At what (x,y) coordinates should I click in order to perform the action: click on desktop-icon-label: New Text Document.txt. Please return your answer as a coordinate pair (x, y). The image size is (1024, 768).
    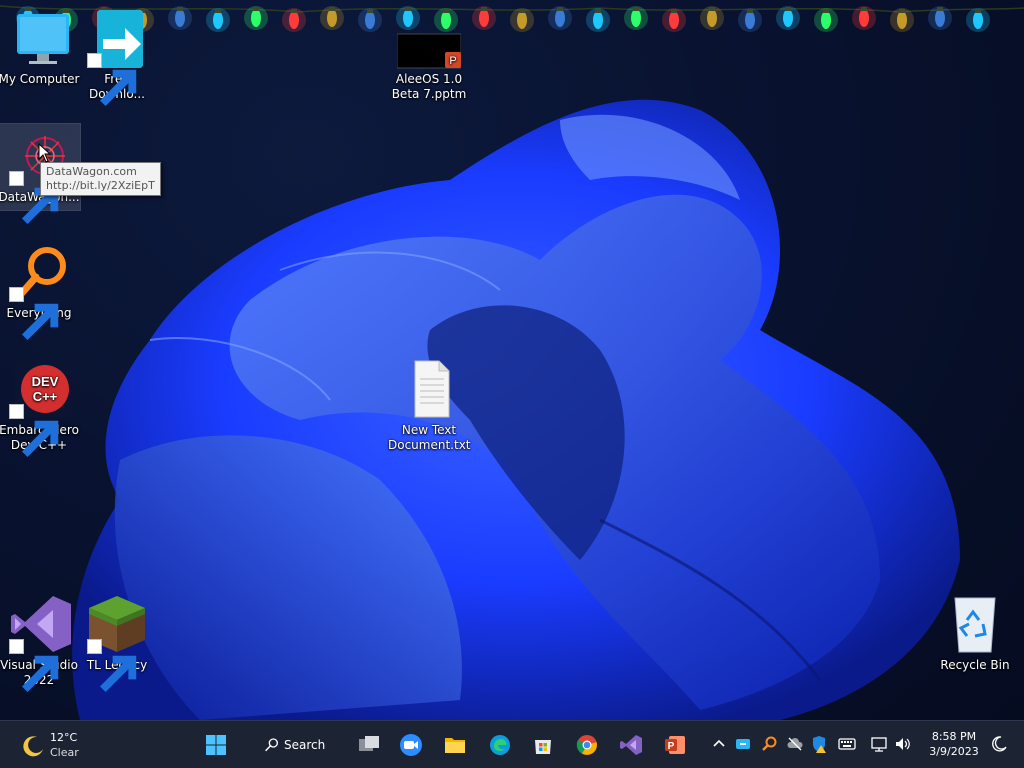
    Looking at the image, I should click on (429, 437).